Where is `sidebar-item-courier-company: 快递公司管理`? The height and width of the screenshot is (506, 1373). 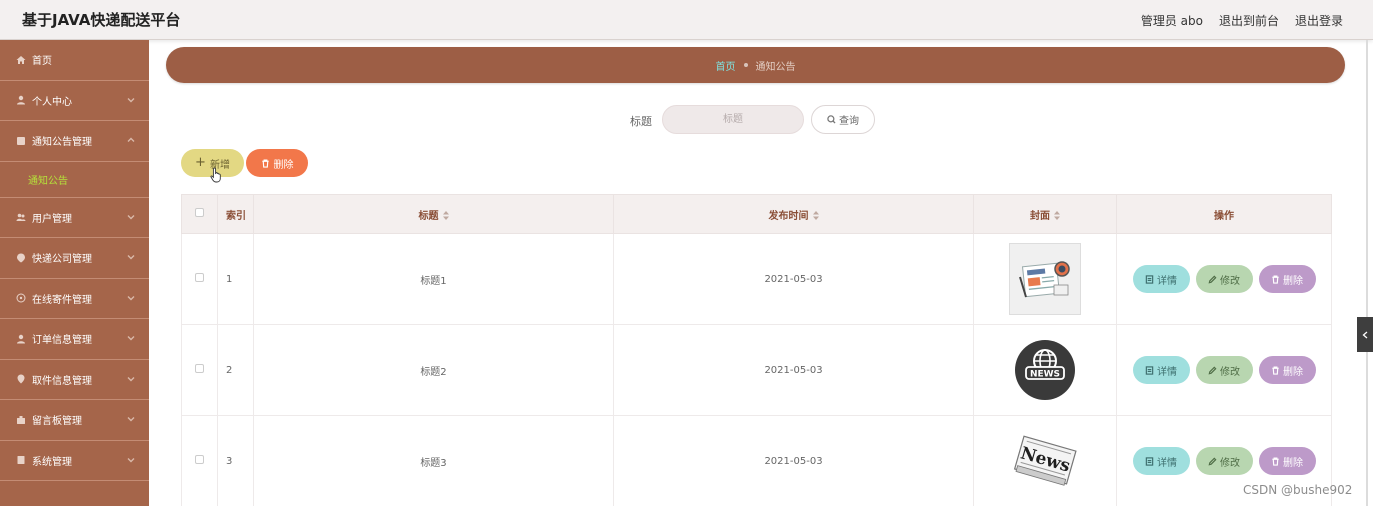 sidebar-item-courier-company: 快递公司管理 is located at coordinates (74, 258).